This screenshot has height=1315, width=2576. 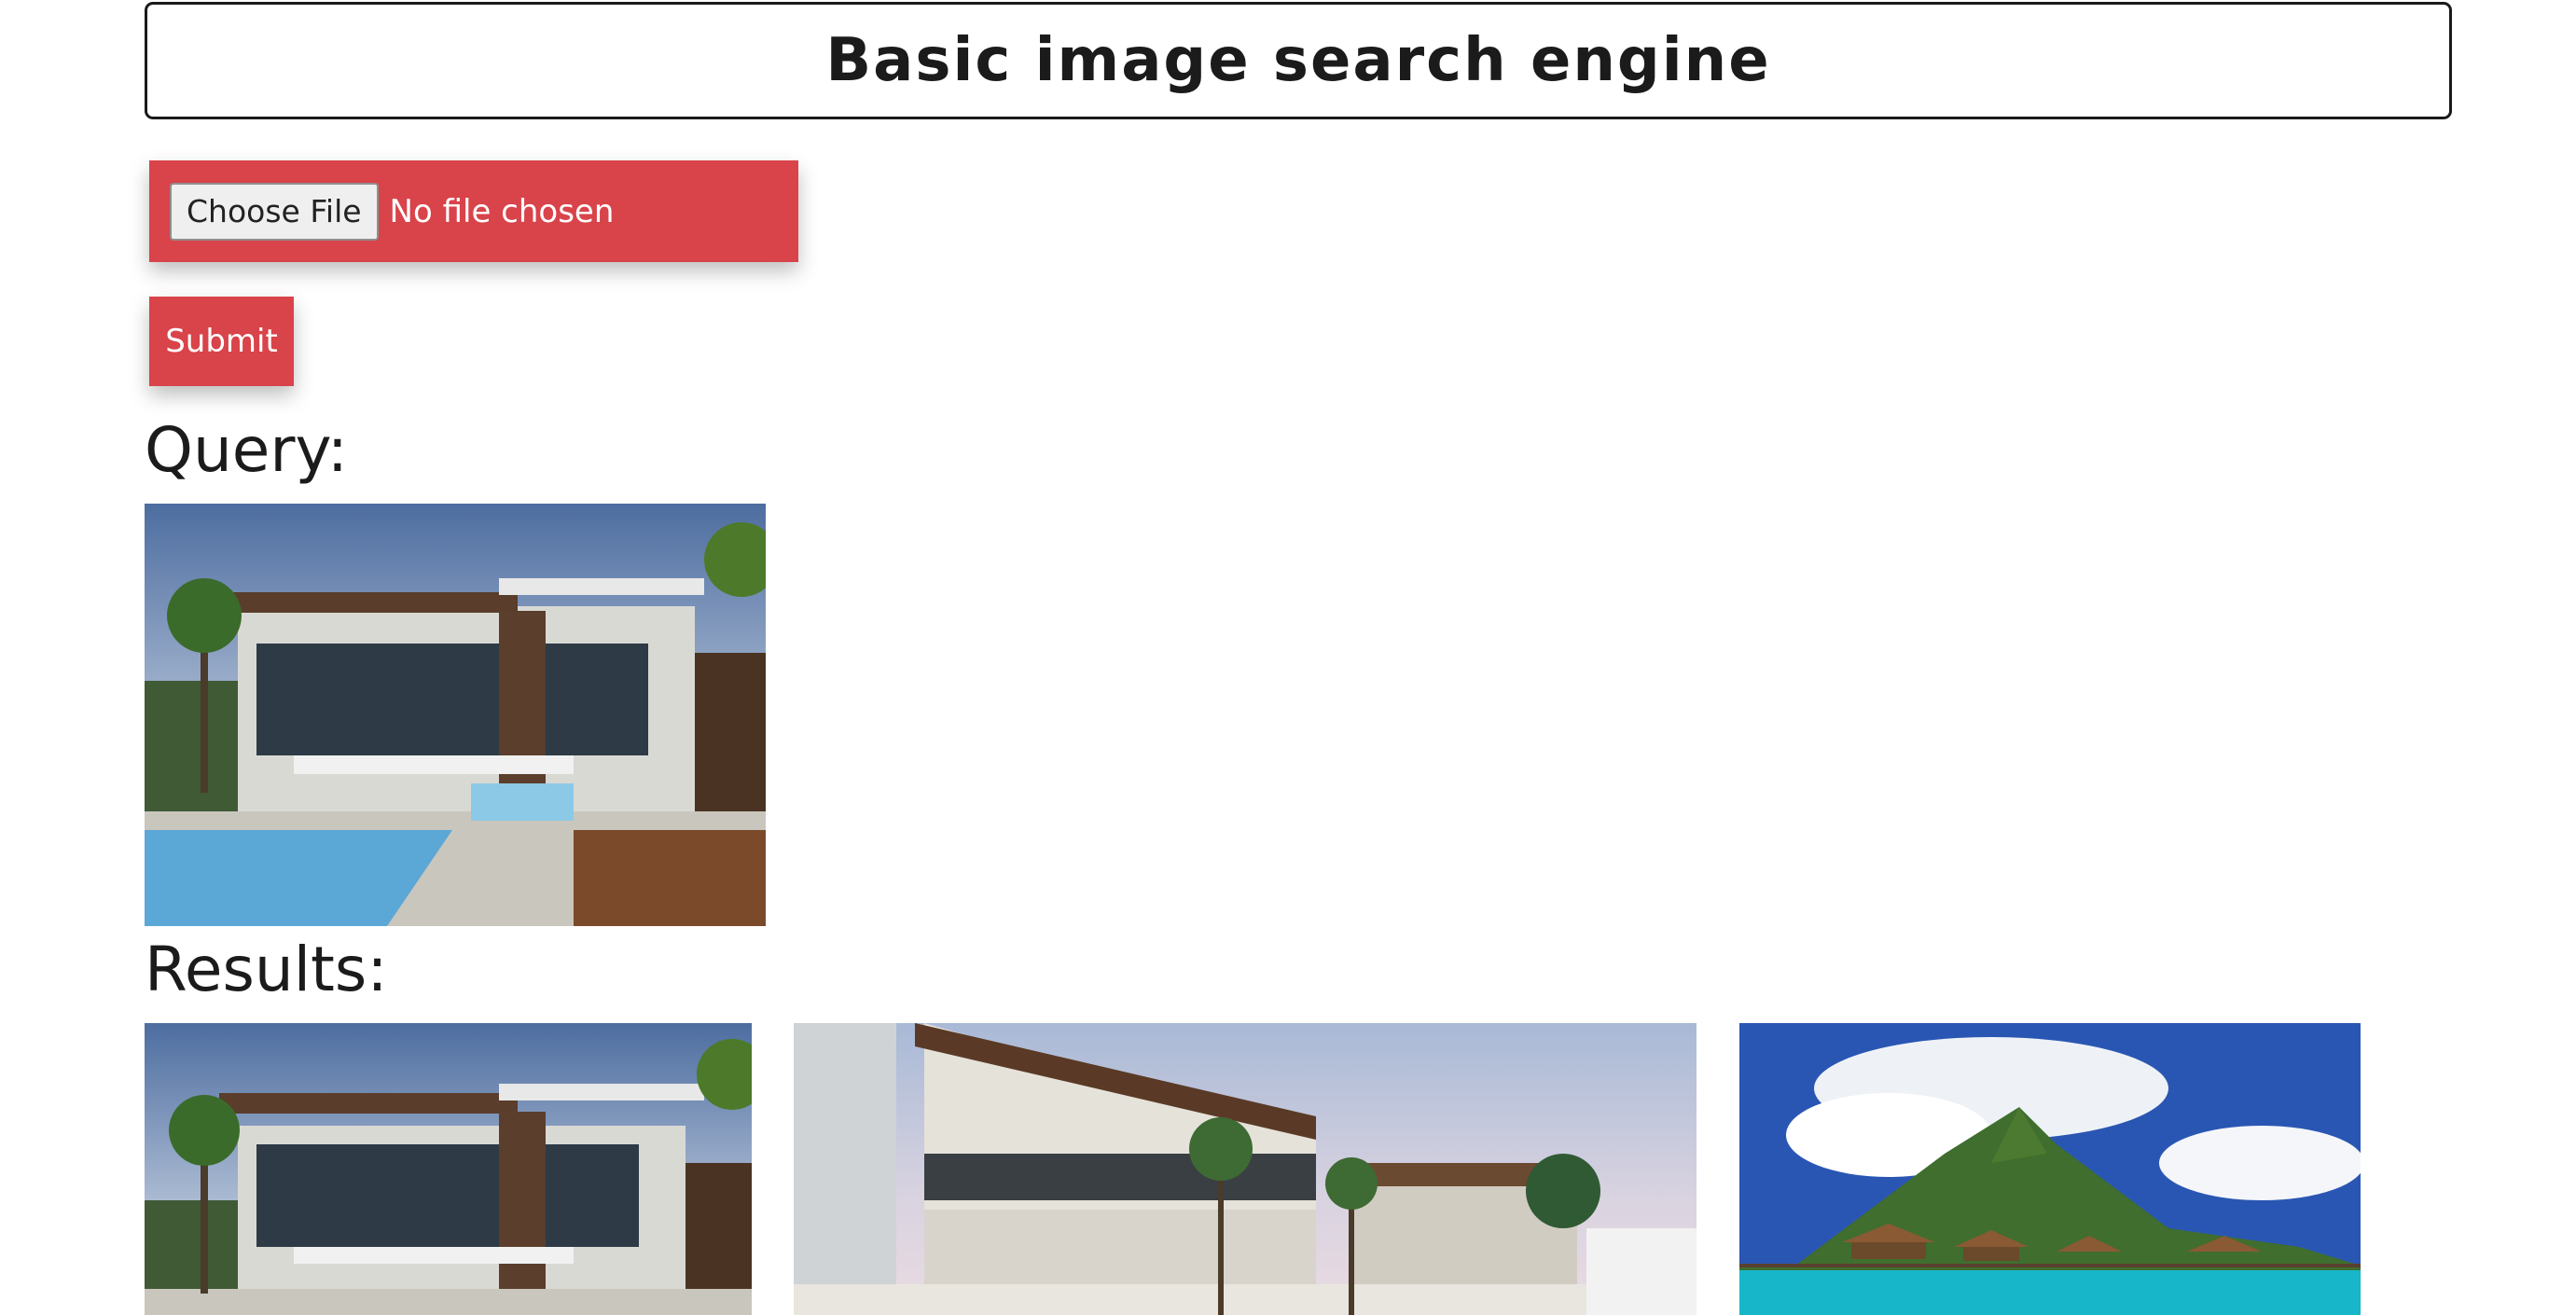 What do you see at coordinates (274, 211) in the screenshot?
I see `choose-file-button: Choose File` at bounding box center [274, 211].